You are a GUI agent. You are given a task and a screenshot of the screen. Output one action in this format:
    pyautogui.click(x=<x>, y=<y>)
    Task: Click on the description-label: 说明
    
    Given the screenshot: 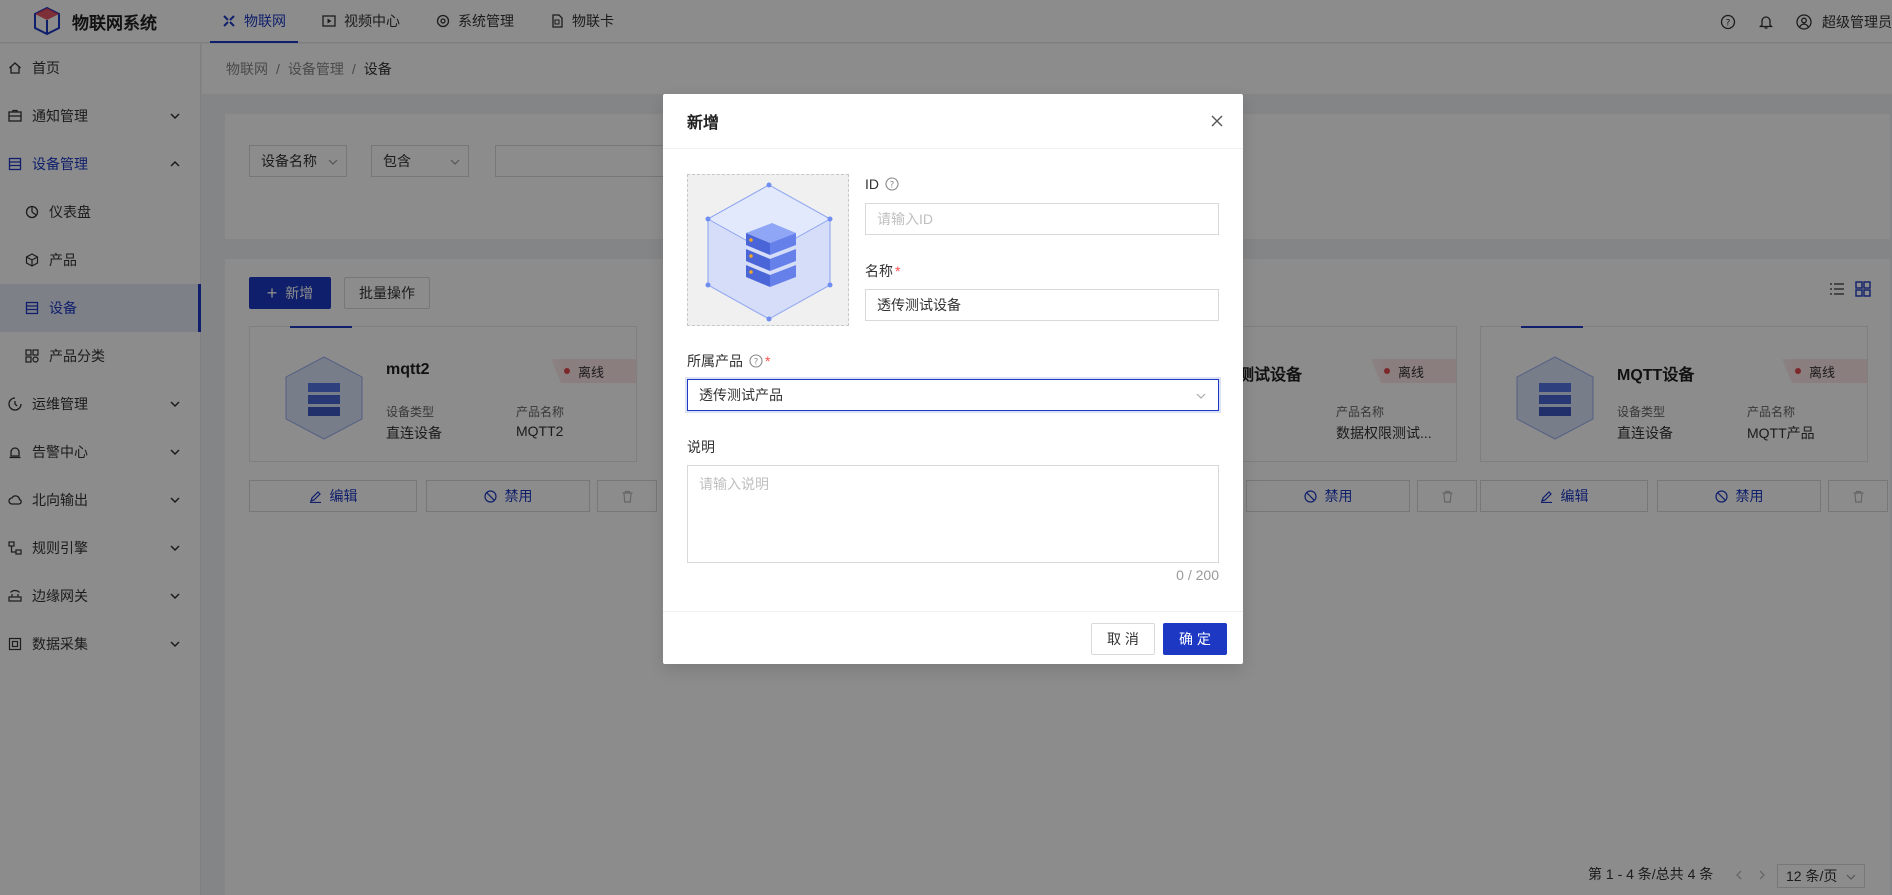 What is the action you would take?
    pyautogui.click(x=701, y=447)
    